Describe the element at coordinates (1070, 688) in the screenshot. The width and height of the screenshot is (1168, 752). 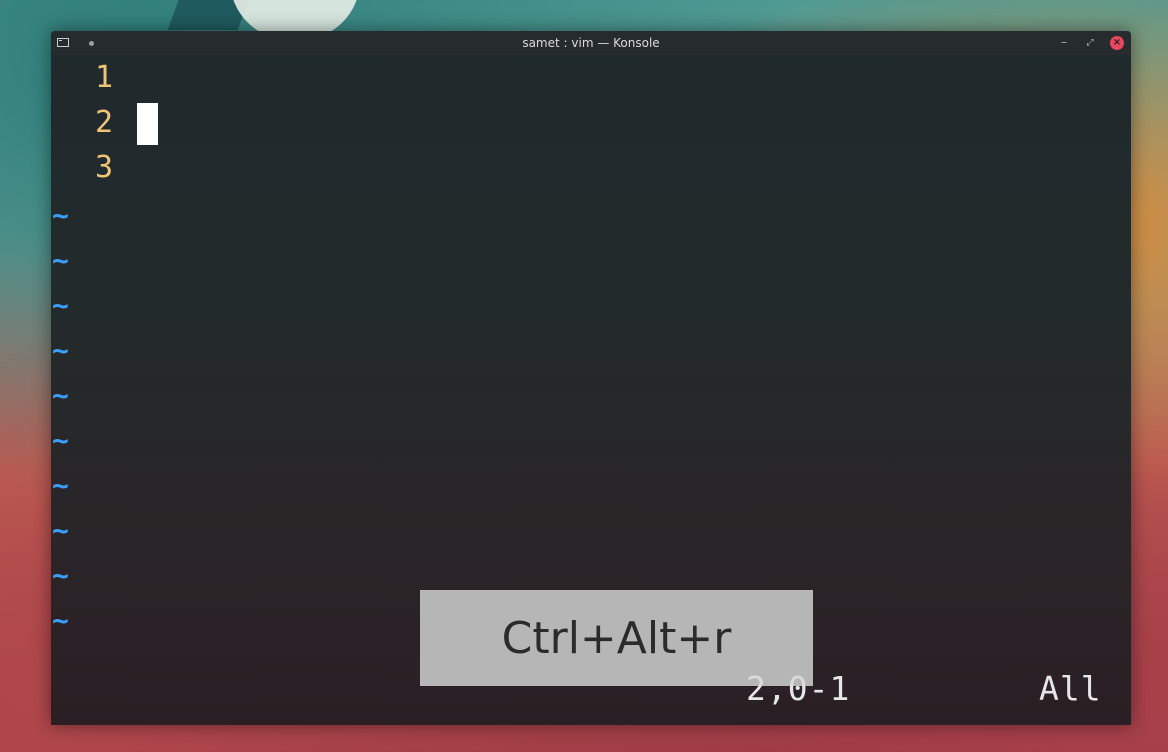
I see `scroll-position-status: All` at that location.